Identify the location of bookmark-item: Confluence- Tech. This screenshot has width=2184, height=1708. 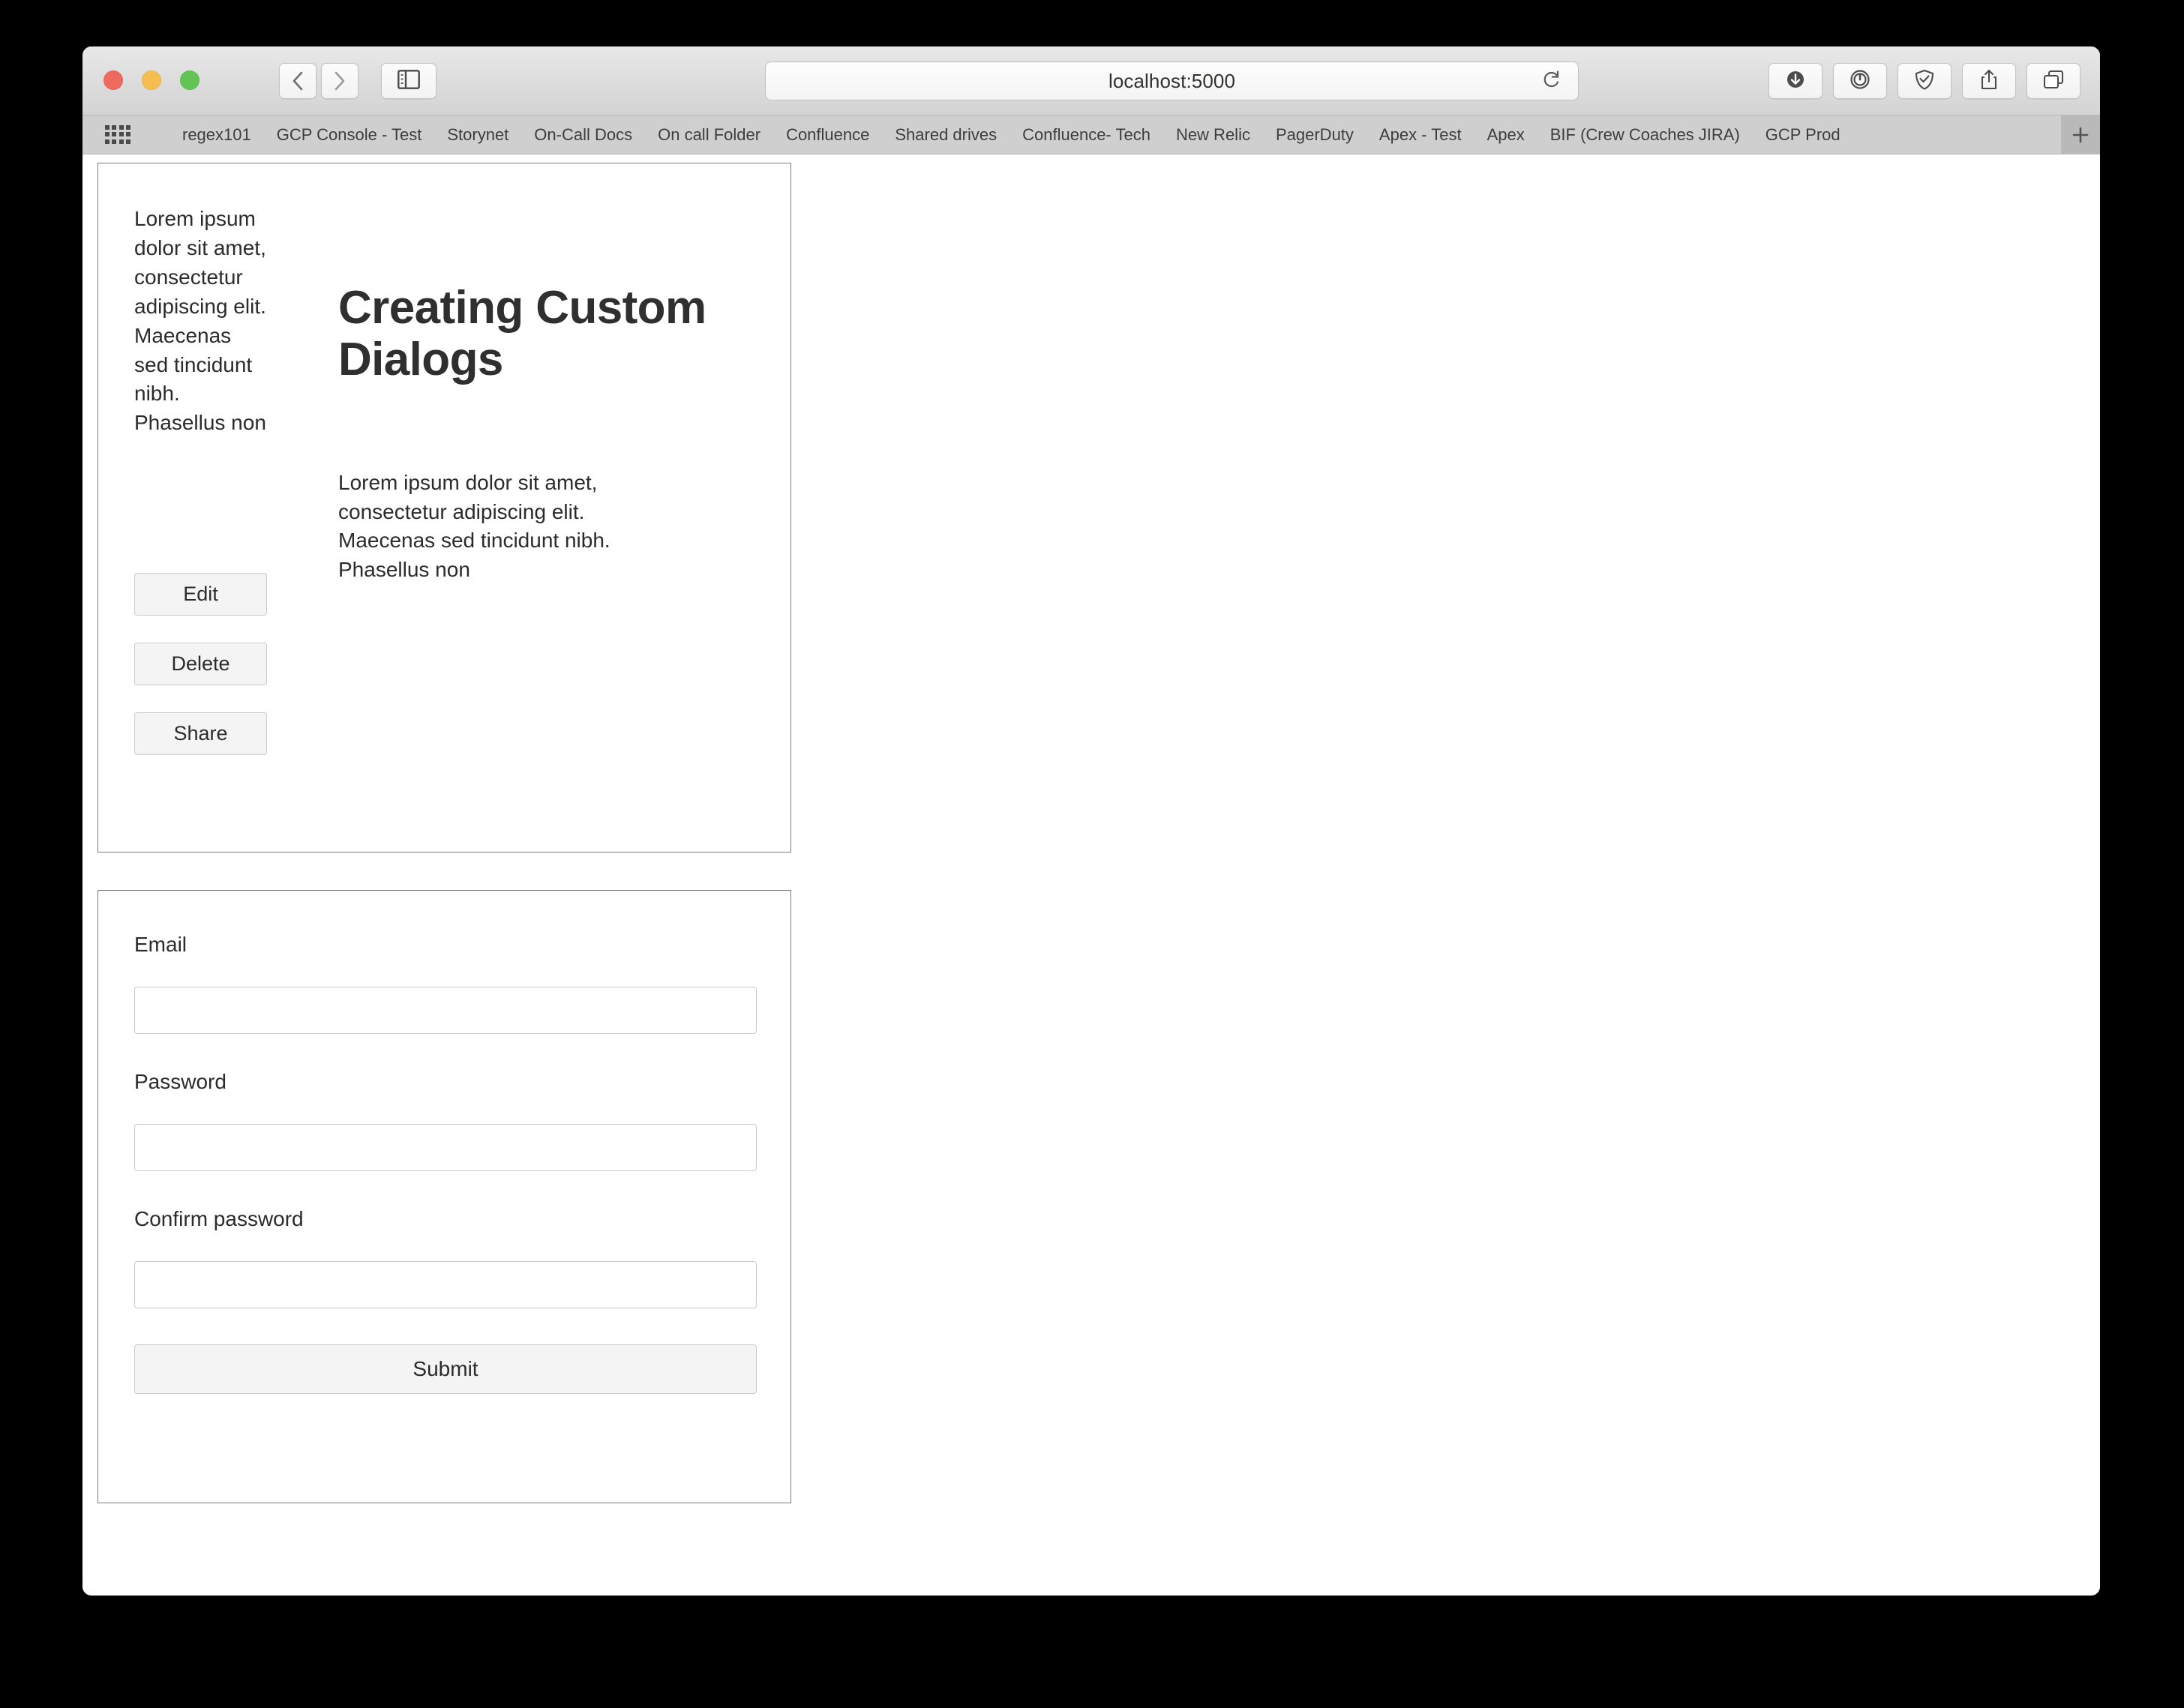
(1086, 134).